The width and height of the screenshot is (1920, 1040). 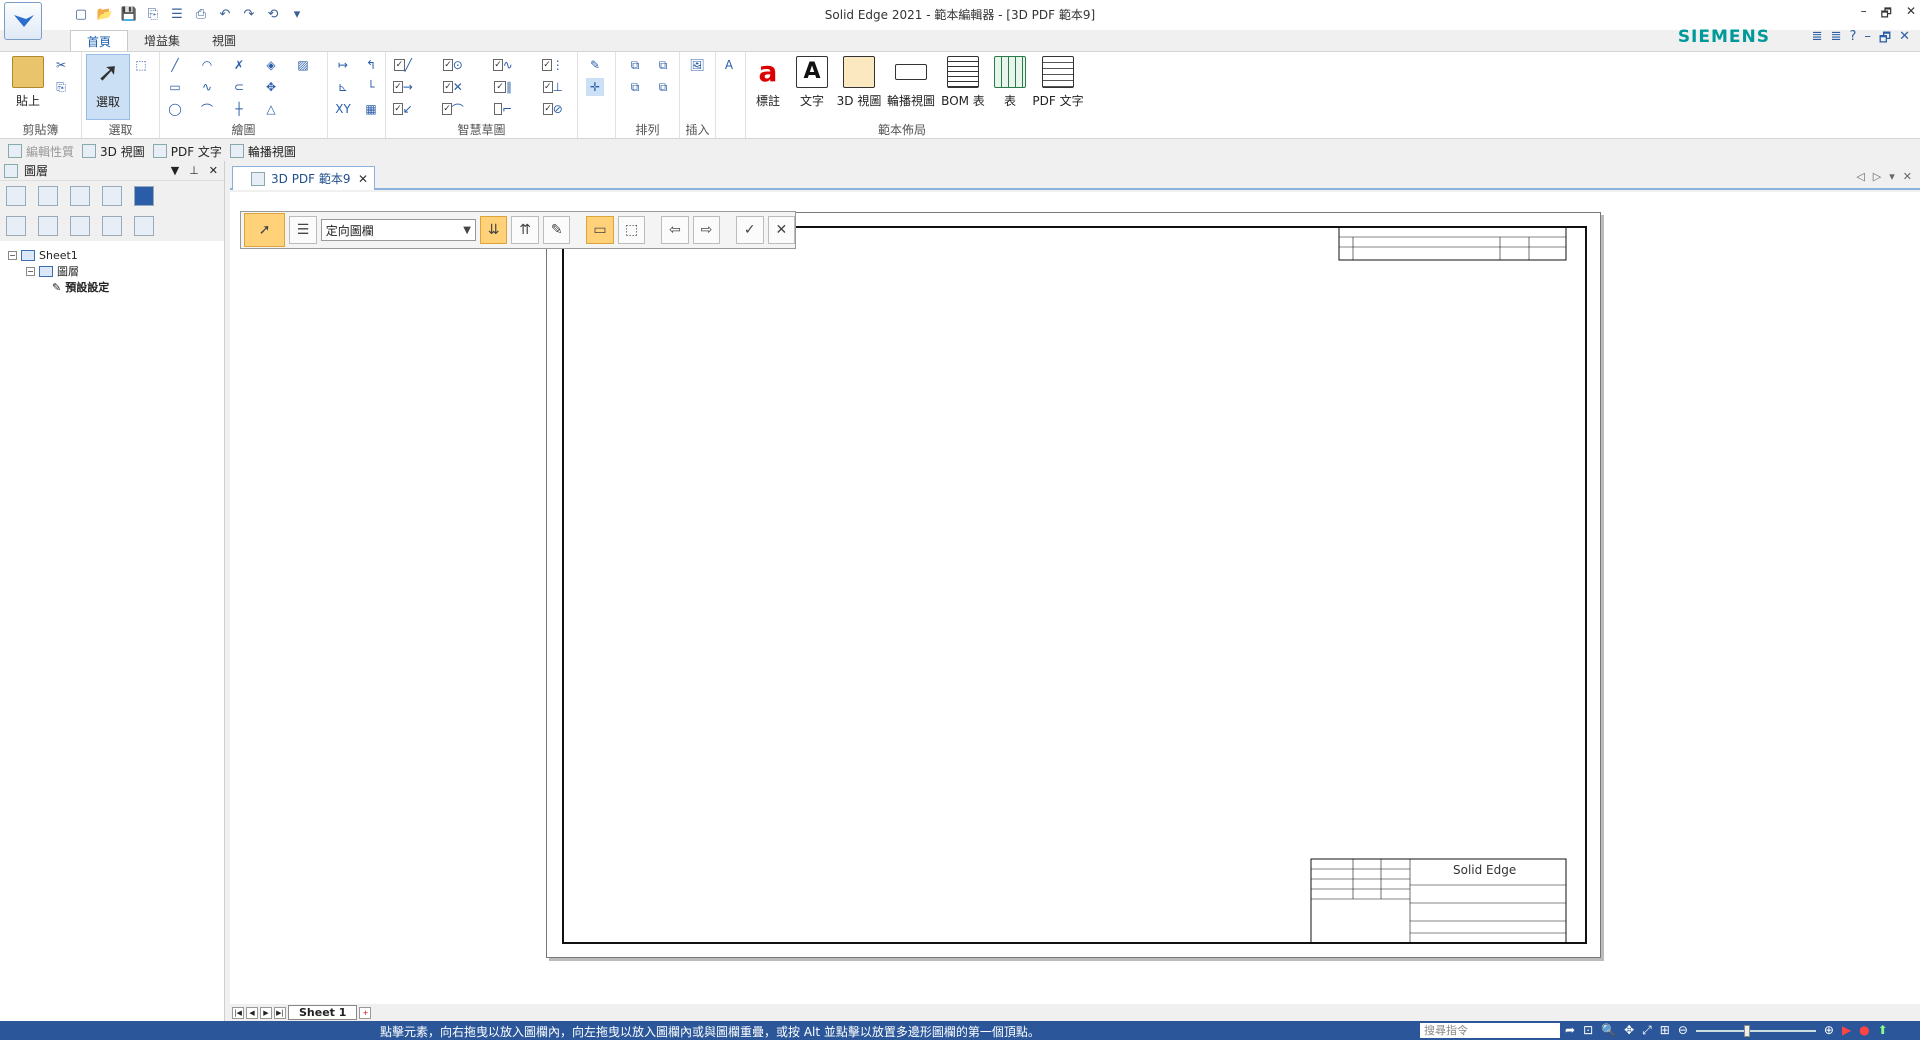 I want to click on sheet-tab: Sheet 1, so click(x=323, y=1012).